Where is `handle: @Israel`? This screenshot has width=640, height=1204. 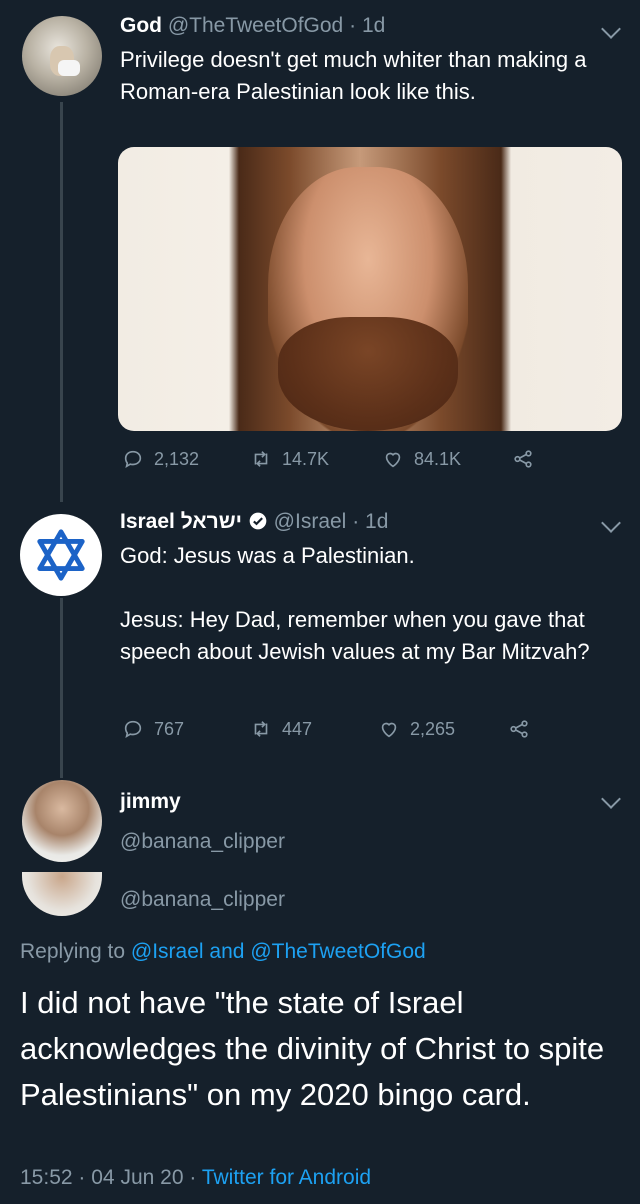 handle: @Israel is located at coordinates (310, 521).